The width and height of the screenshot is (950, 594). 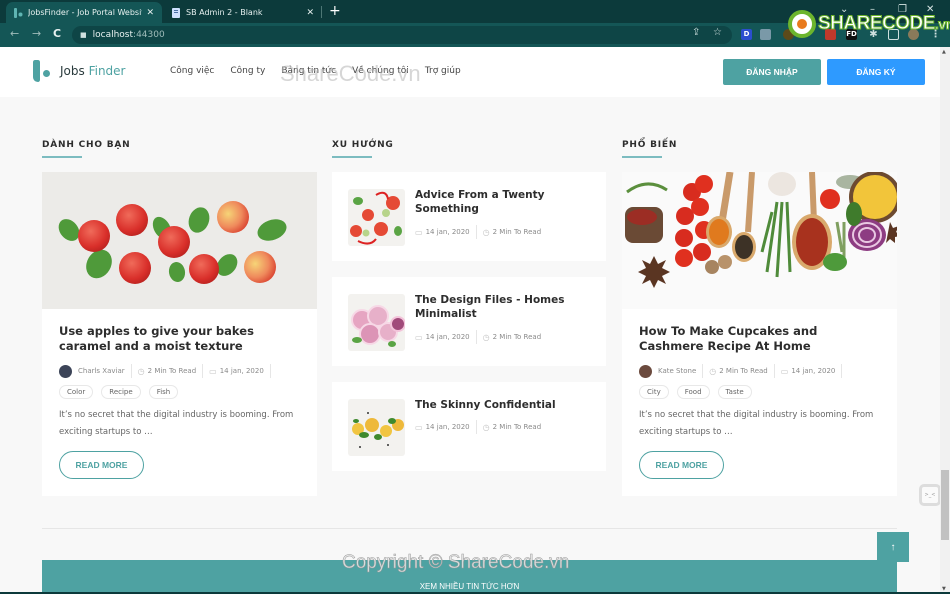 What do you see at coordinates (942, 24) in the screenshot?
I see `watermark-tld: .vn` at bounding box center [942, 24].